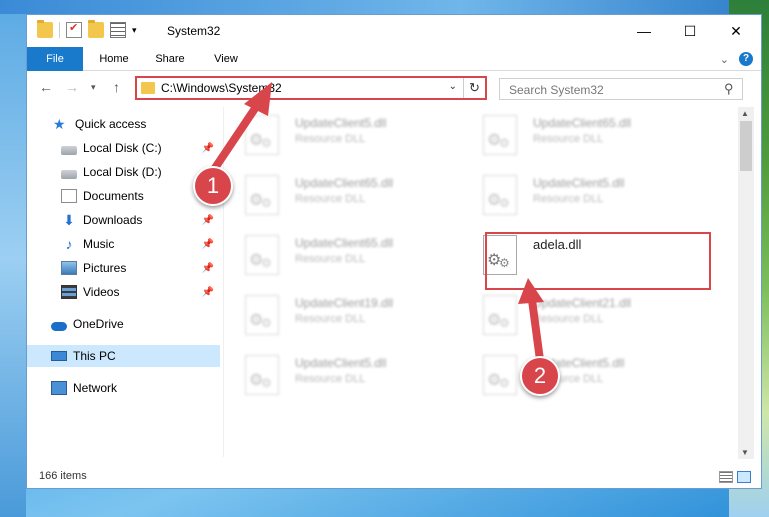 The height and width of the screenshot is (517, 769). Describe the element at coordinates (123, 388) in the screenshot. I see `nav-item-network: Network` at that location.